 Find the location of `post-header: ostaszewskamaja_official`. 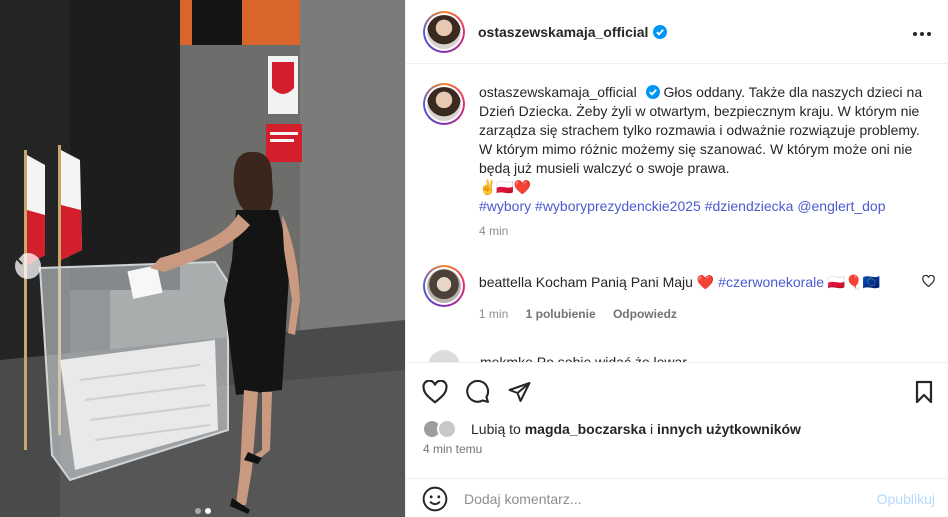

post-header: ostaszewskamaja_official is located at coordinates (677, 32).